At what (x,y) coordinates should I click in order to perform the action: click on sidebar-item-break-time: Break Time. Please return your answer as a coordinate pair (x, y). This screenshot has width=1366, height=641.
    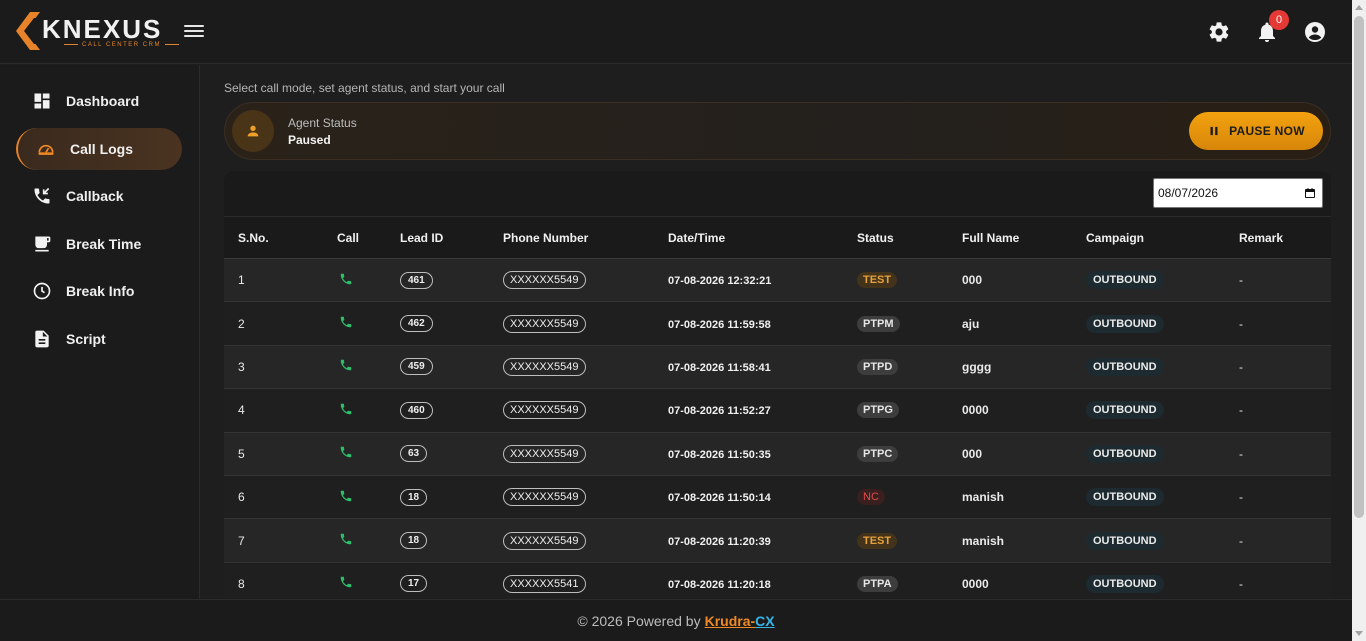
    Looking at the image, I should click on (99, 244).